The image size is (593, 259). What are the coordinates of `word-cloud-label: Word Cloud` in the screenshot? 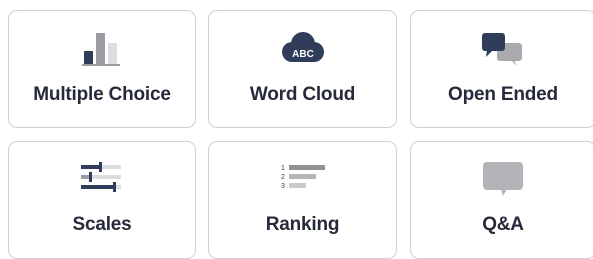 It's located at (302, 94).